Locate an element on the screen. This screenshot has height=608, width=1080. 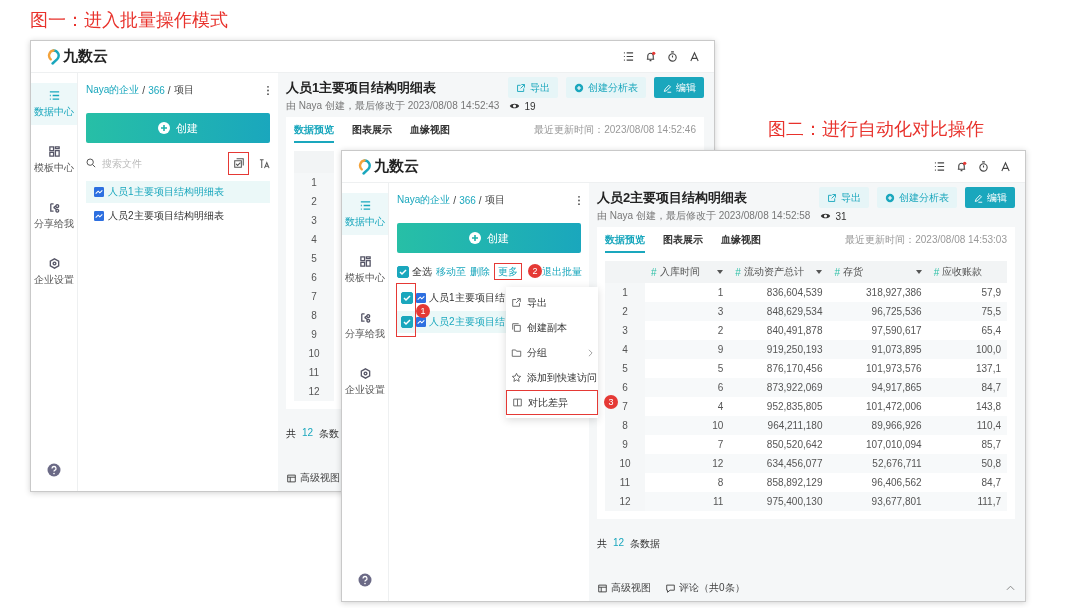
pencil-icon is located at coordinates (667, 87).